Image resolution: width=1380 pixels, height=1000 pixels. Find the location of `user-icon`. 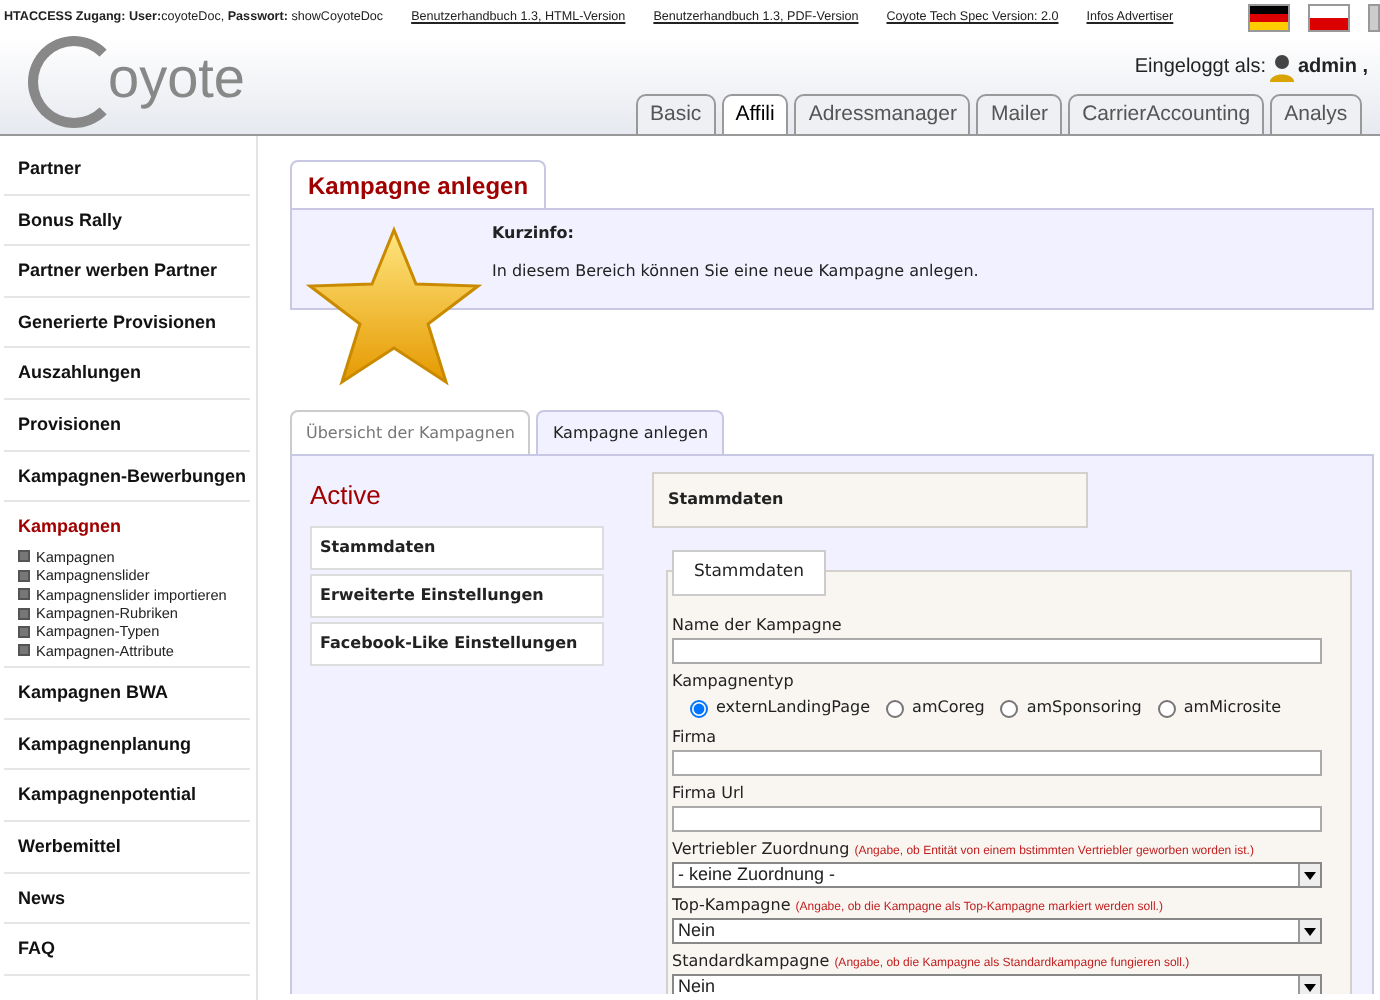

user-icon is located at coordinates (1281, 67).